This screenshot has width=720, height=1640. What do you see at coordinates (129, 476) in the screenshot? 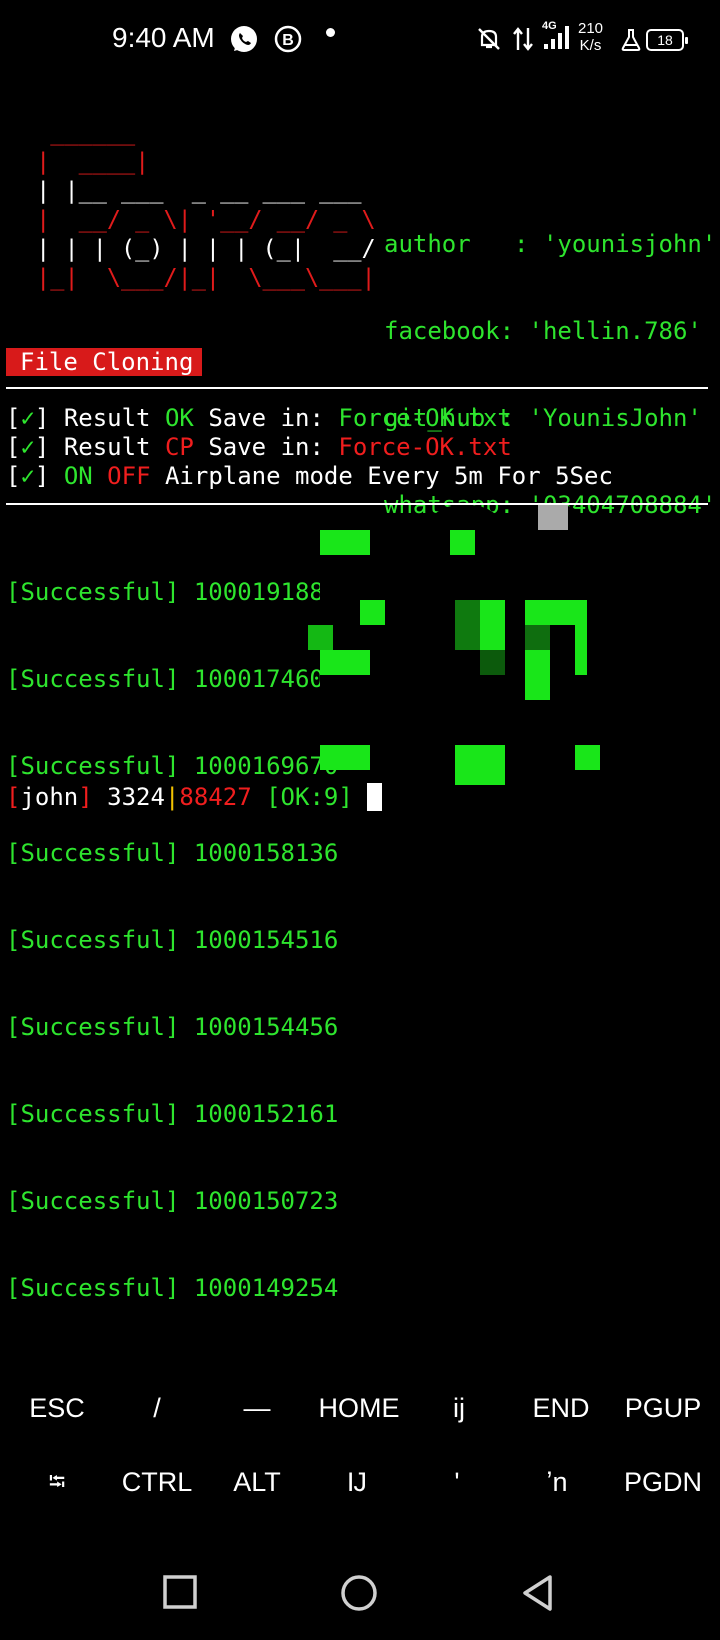
I see `off-label: OFF` at bounding box center [129, 476].